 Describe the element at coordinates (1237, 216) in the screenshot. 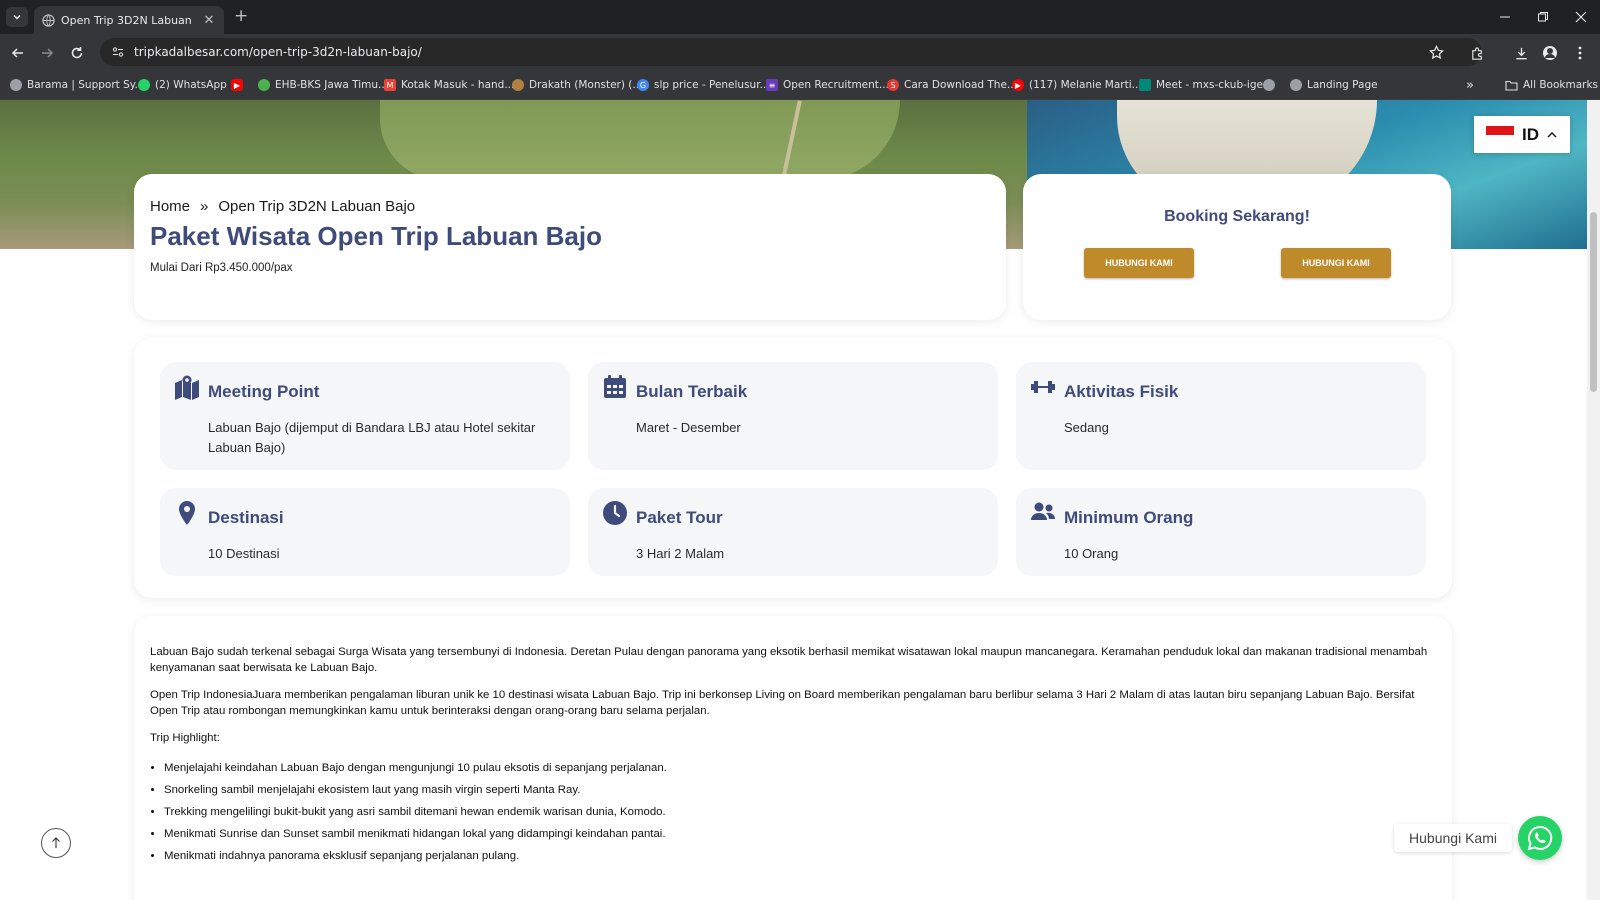

I see `booking-title: Booking Sekarang!` at that location.